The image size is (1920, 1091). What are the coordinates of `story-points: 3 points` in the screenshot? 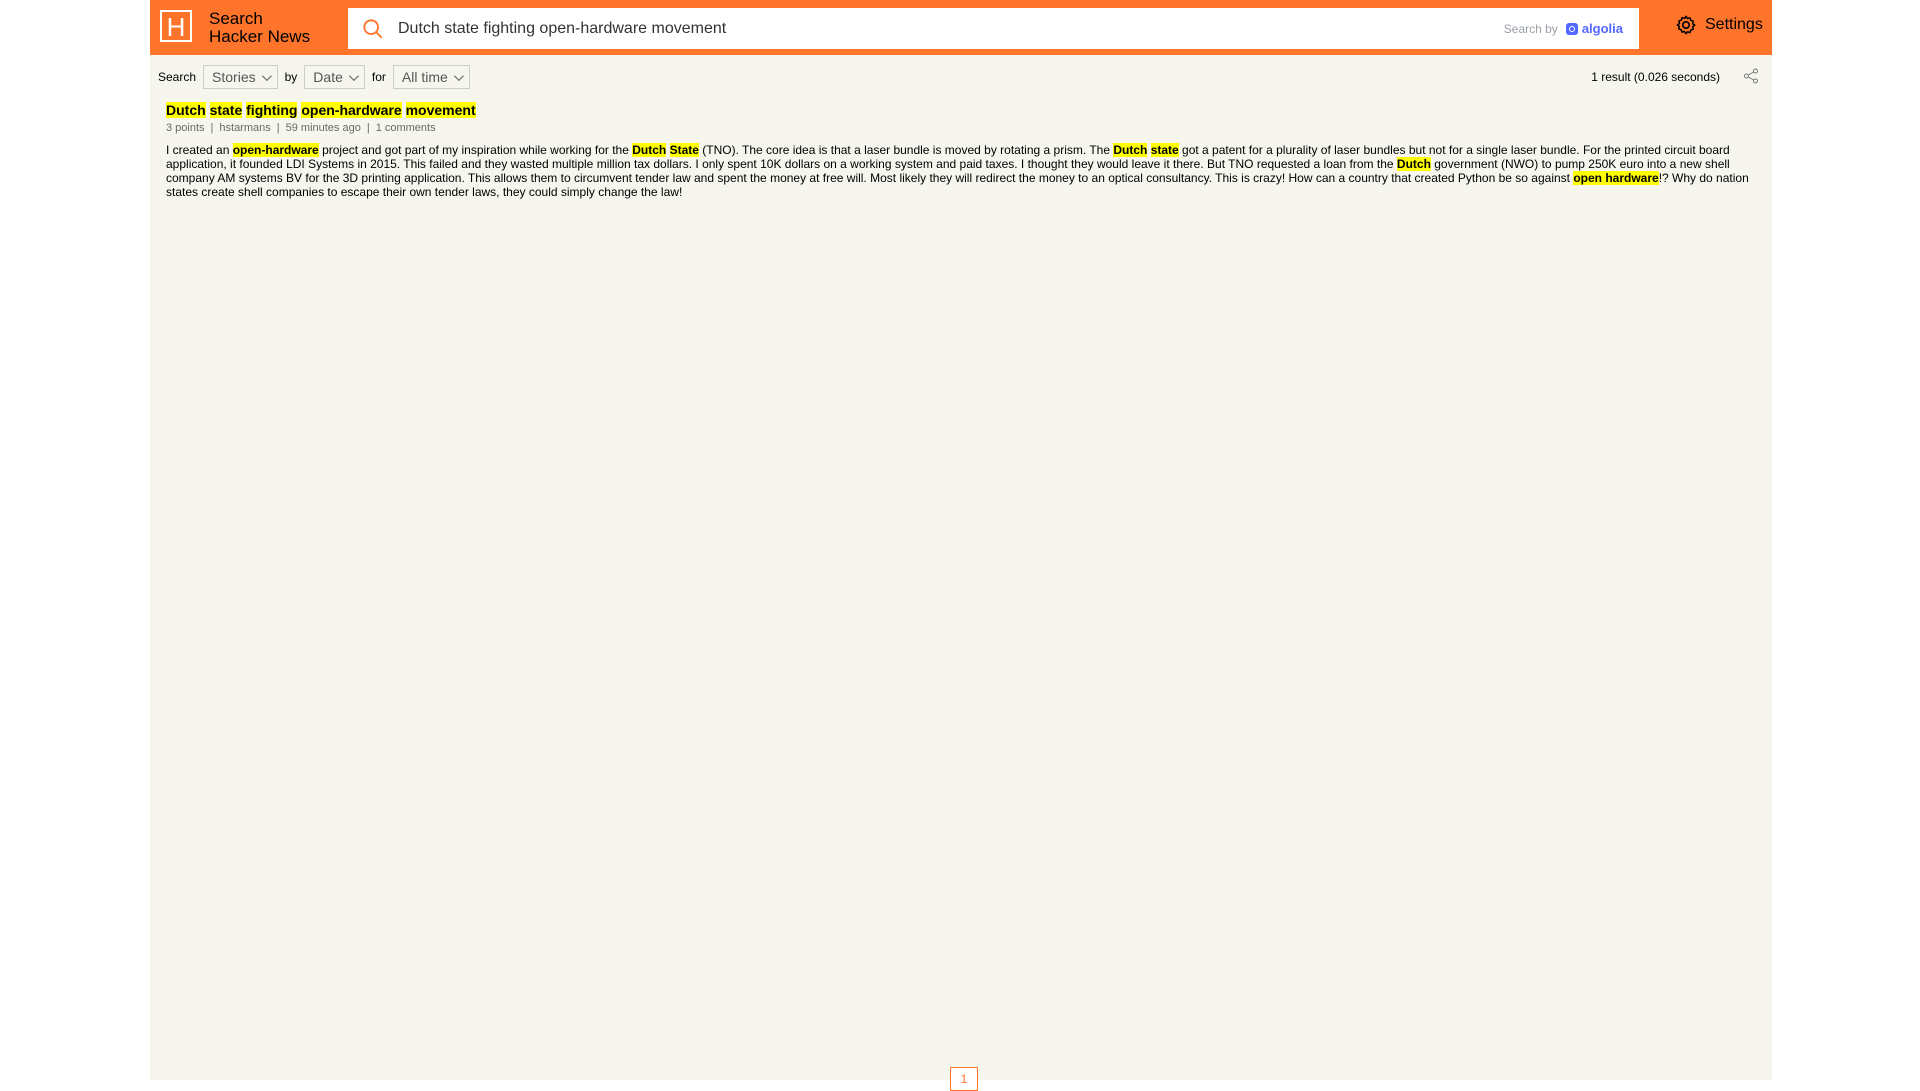 It's located at (185, 128).